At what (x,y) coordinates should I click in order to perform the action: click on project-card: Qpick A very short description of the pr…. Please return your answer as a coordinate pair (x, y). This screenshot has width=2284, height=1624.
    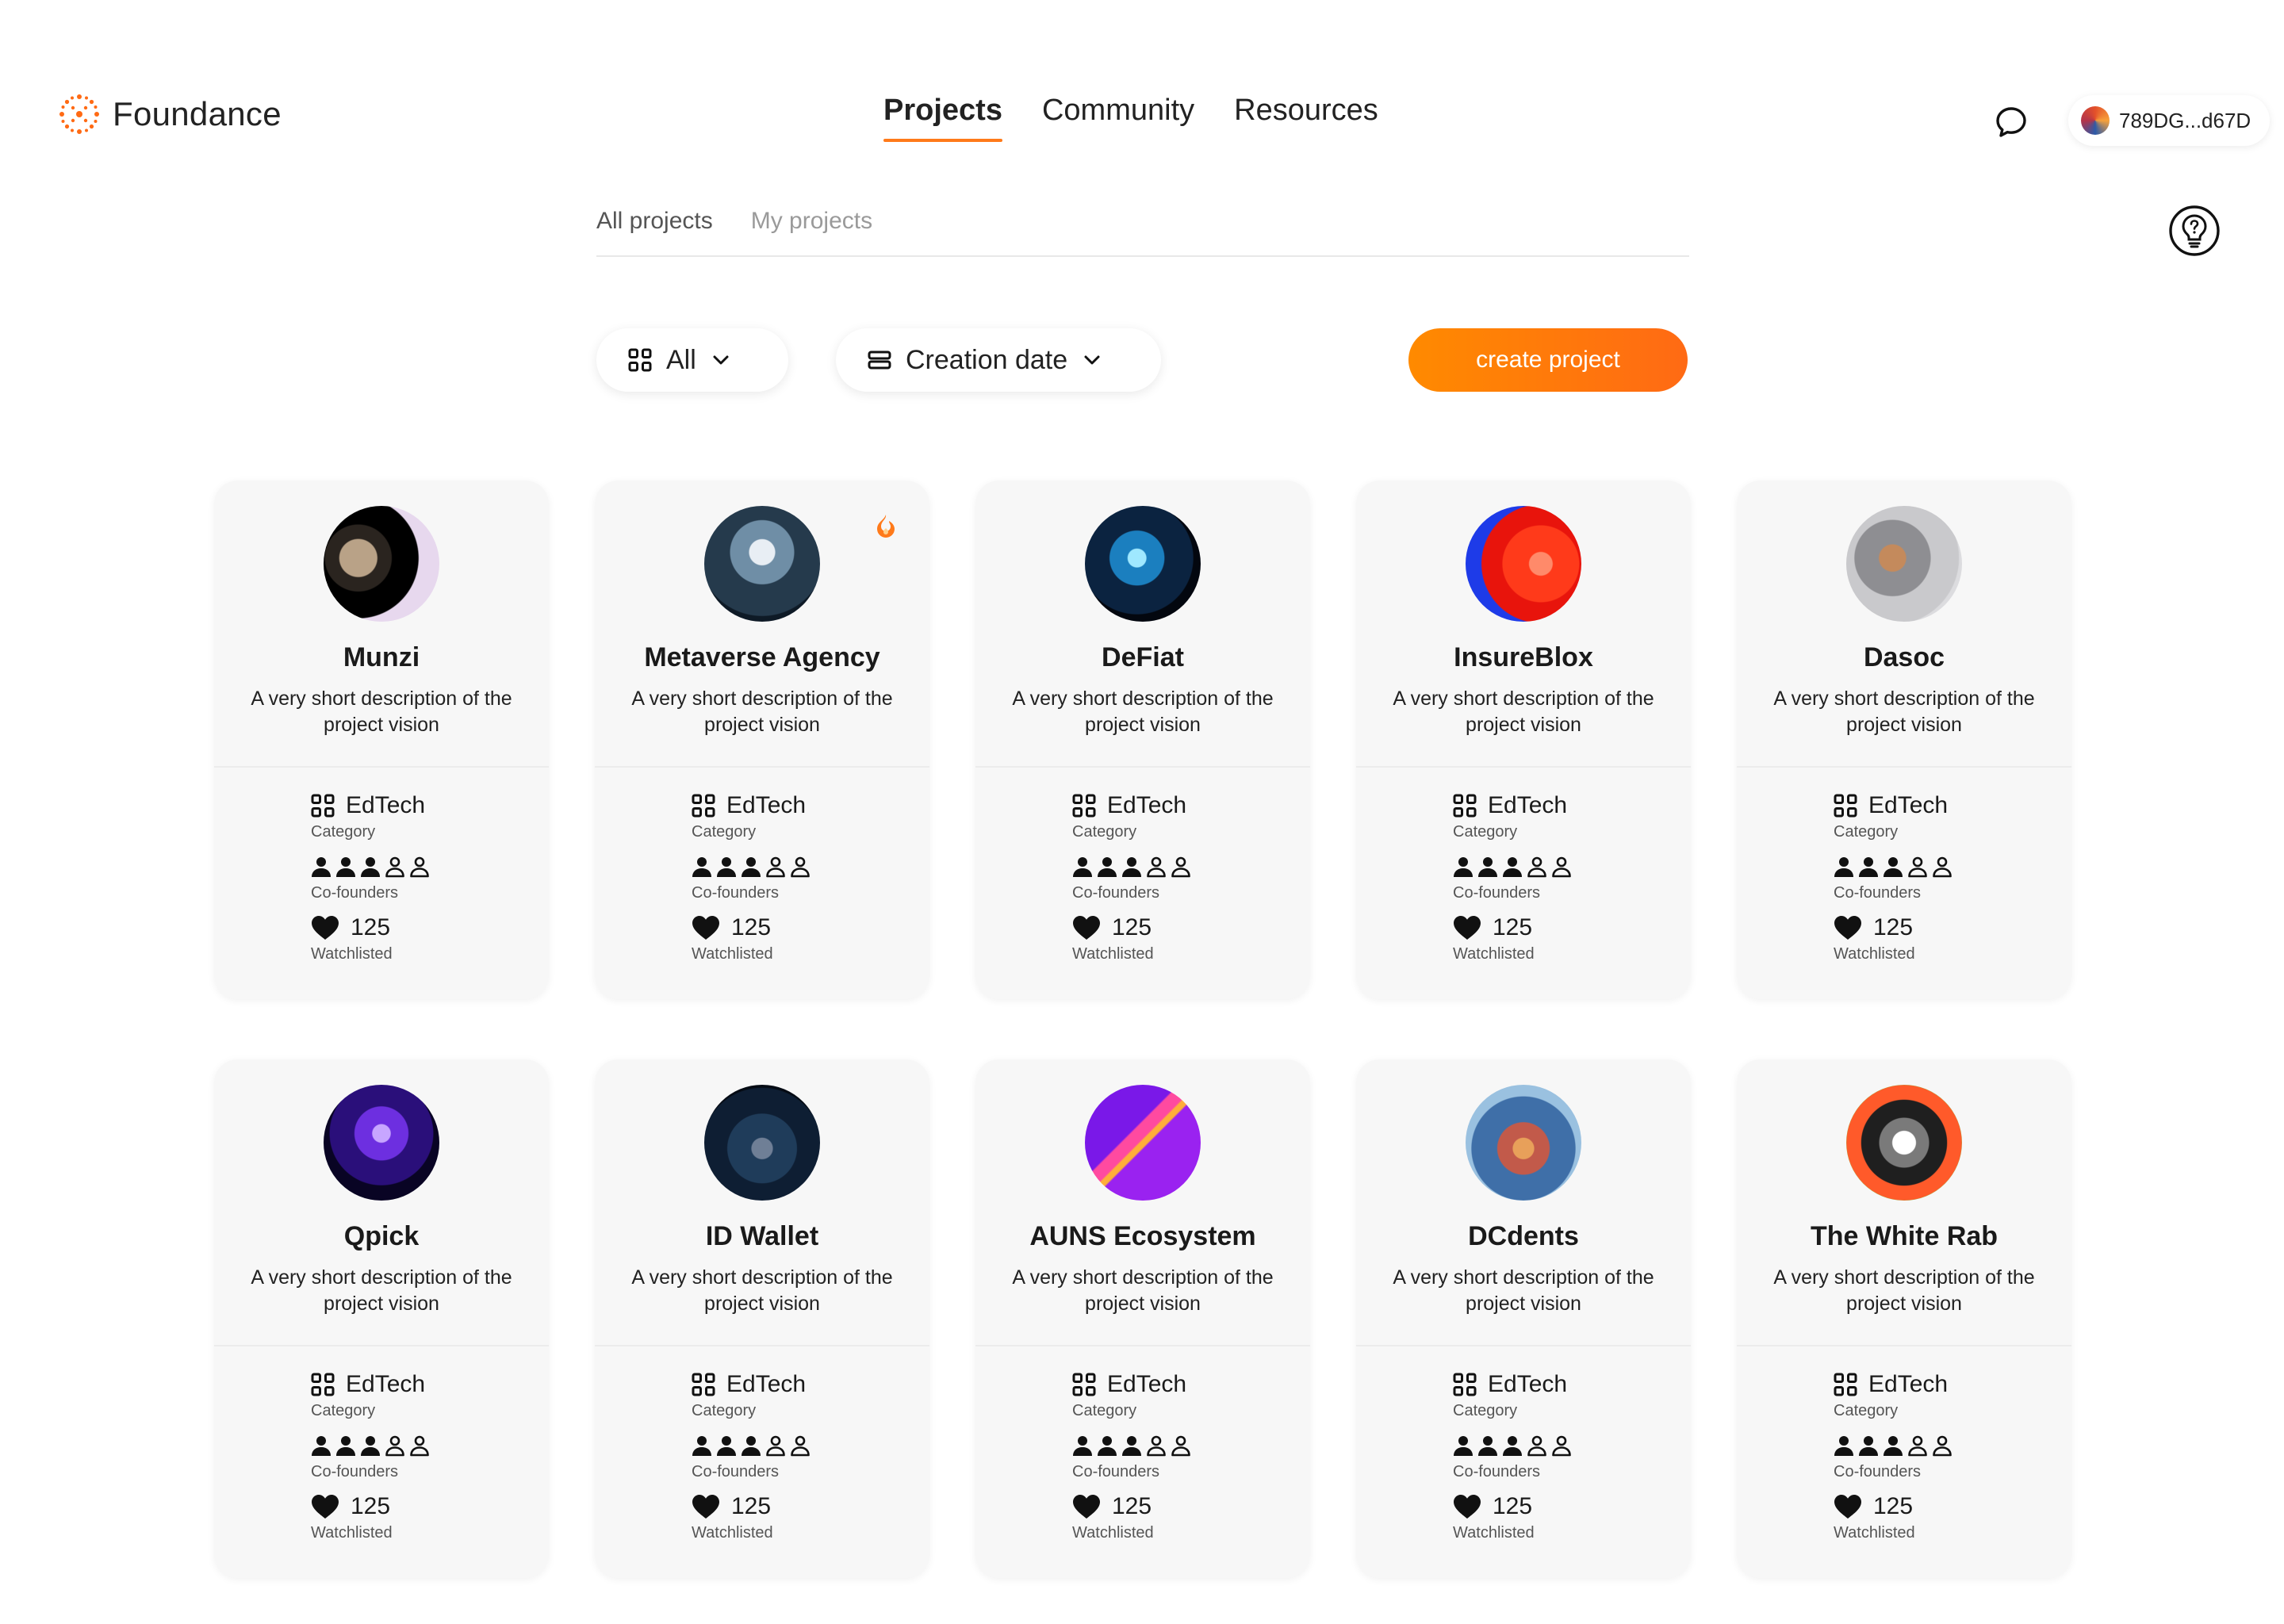
    Looking at the image, I should click on (381, 1318).